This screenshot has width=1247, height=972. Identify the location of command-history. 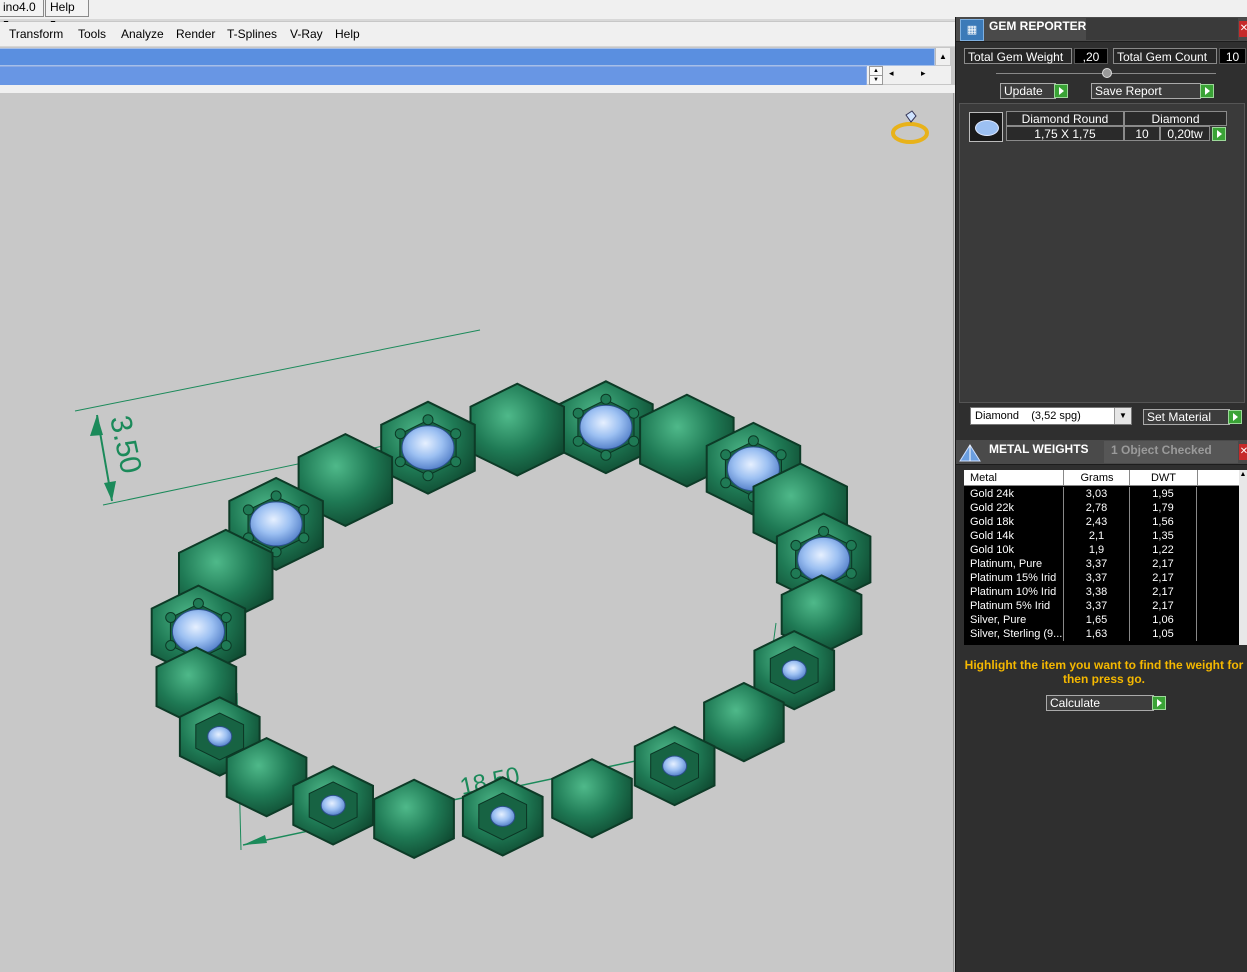
(467, 57).